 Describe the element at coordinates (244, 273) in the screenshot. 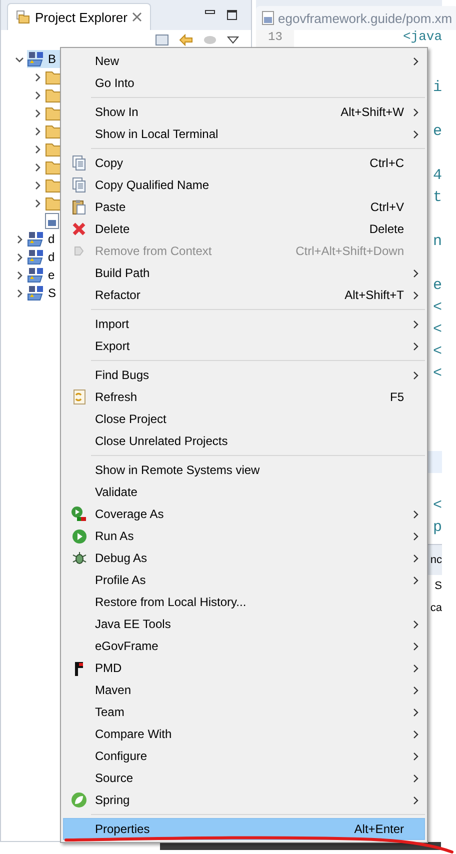

I see `menu-item: Build Path` at that location.